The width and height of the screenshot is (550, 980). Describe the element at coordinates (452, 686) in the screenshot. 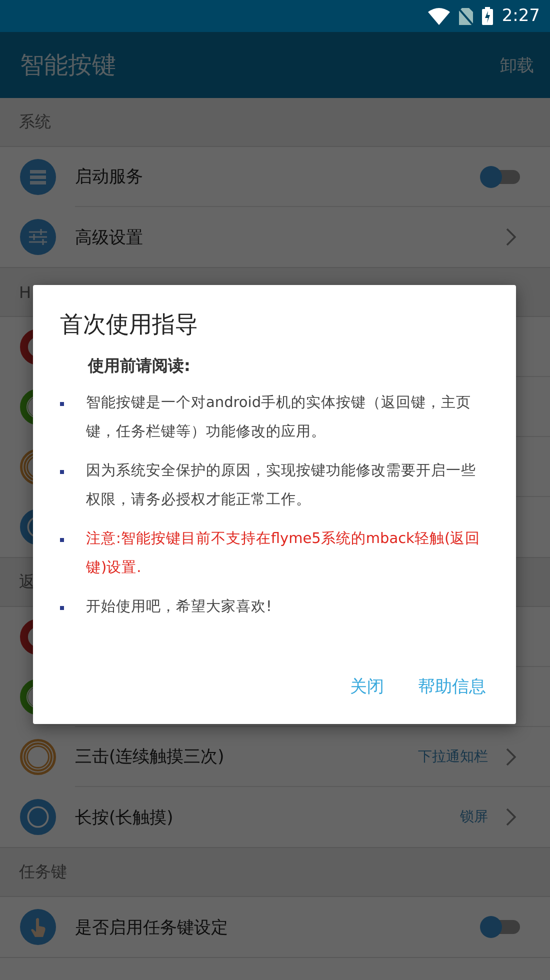

I see `dialog-button: 帮助信息` at that location.